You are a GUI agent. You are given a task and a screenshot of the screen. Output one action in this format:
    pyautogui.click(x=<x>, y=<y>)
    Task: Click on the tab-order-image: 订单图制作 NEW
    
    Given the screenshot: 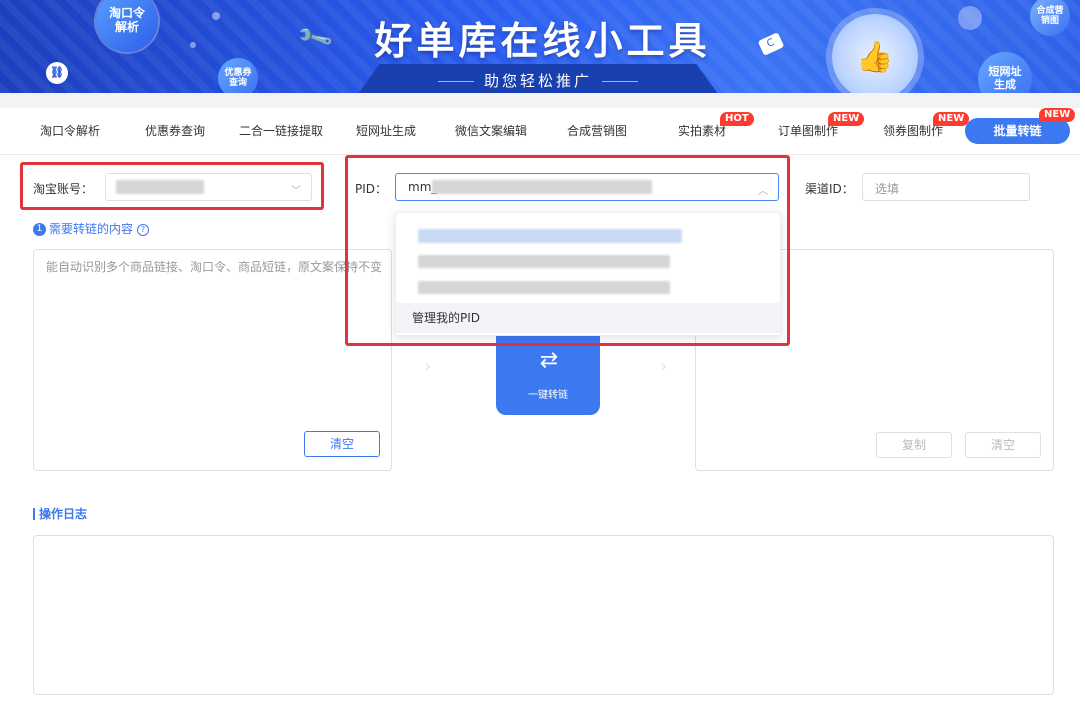 What is the action you would take?
    pyautogui.click(x=821, y=125)
    